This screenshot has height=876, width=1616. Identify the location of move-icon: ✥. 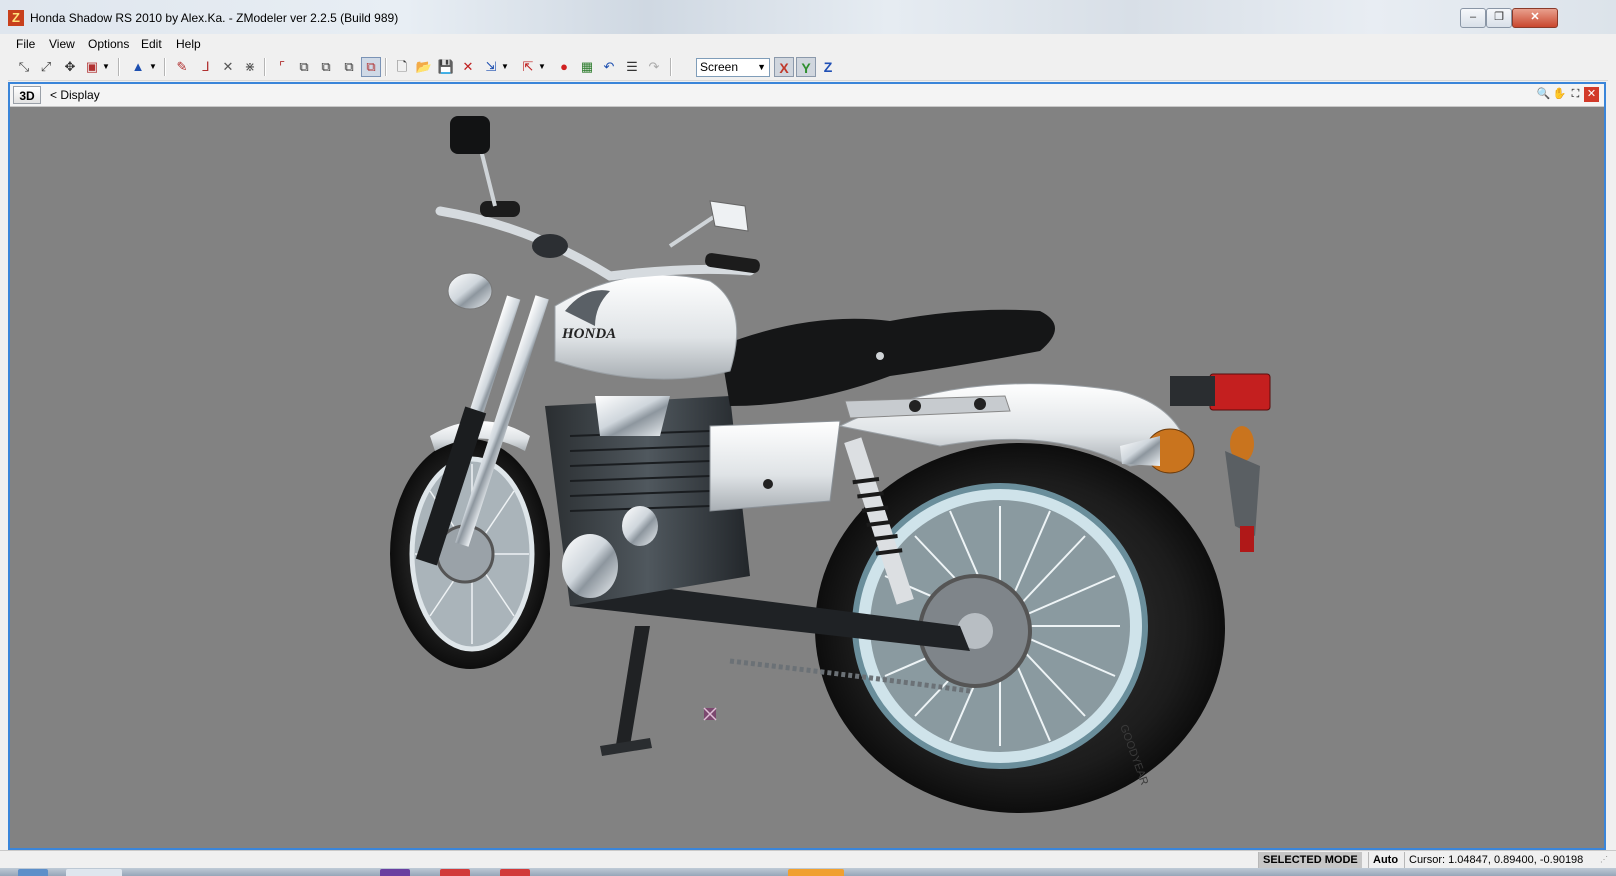
(70, 67).